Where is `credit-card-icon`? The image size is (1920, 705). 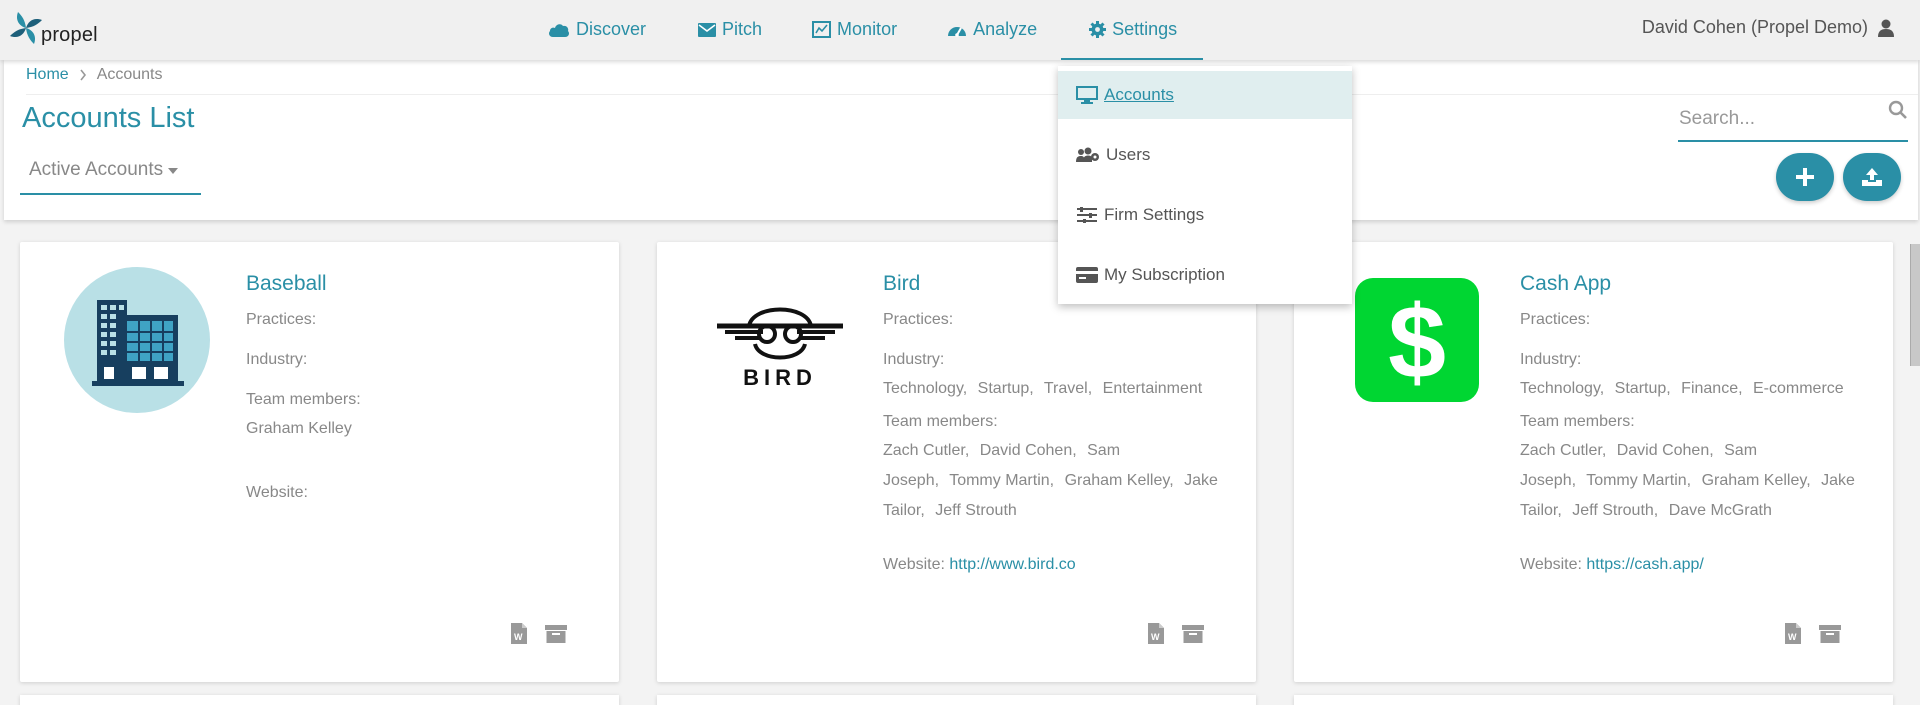 credit-card-icon is located at coordinates (1087, 275).